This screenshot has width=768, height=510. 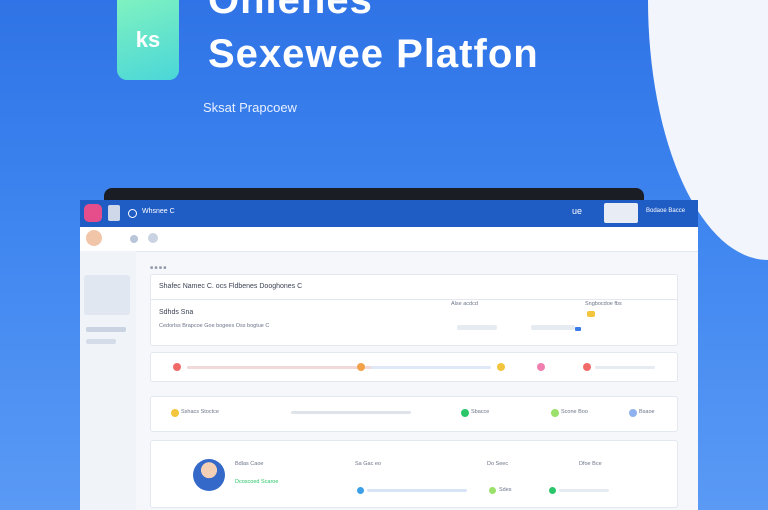 What do you see at coordinates (114, 213) in the screenshot?
I see `user-avatar` at bounding box center [114, 213].